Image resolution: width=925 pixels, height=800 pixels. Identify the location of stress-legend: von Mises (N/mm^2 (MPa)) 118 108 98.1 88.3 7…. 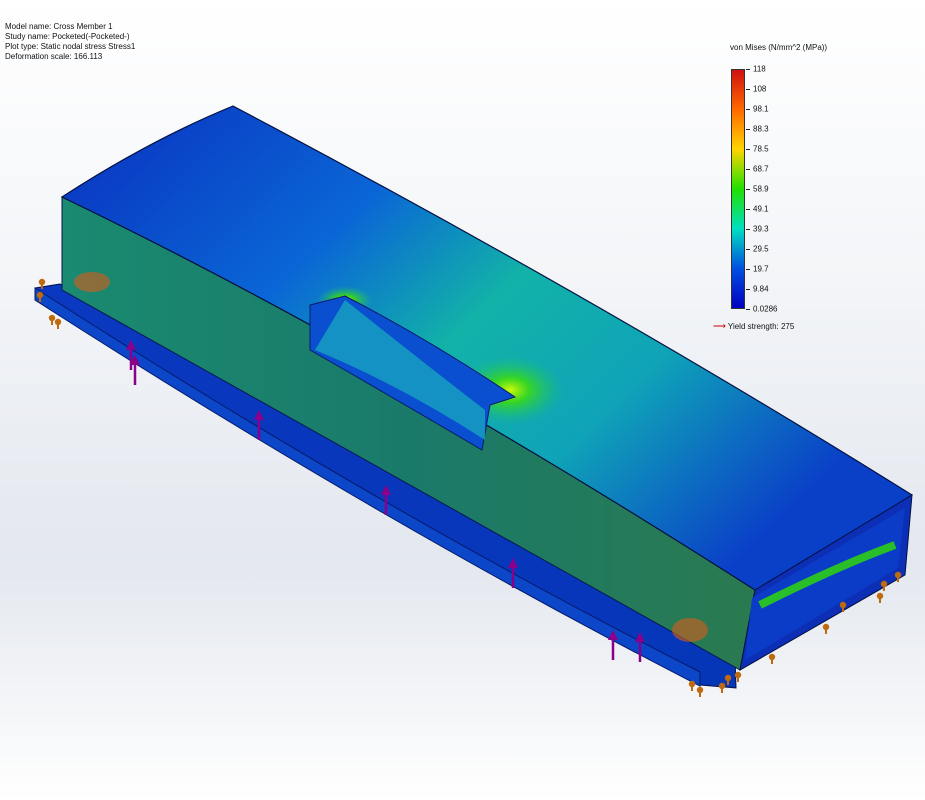
(800, 190).